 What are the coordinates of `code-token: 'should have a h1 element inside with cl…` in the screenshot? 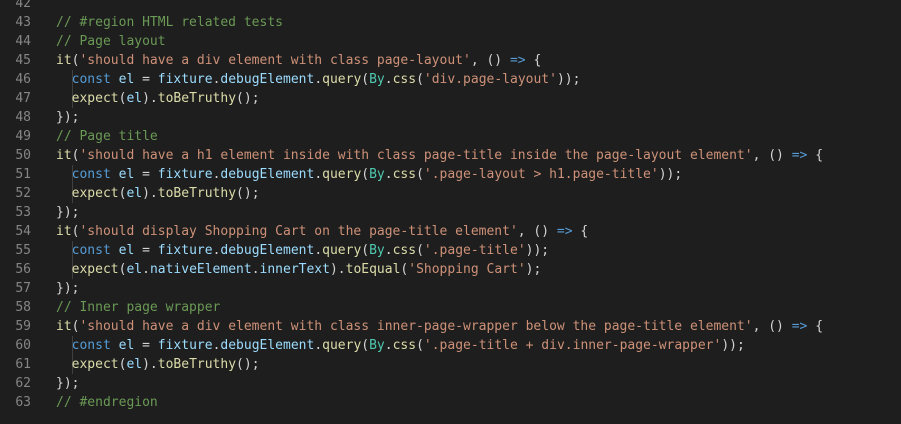 It's located at (416, 155).